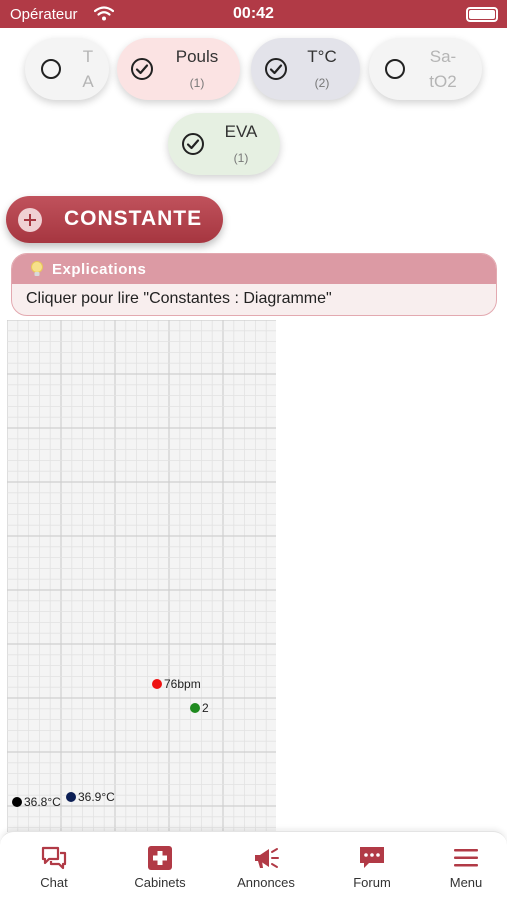  Describe the element at coordinates (425, 69) in the screenshot. I see `filter-chip-sato2: Sa- tO2` at that location.